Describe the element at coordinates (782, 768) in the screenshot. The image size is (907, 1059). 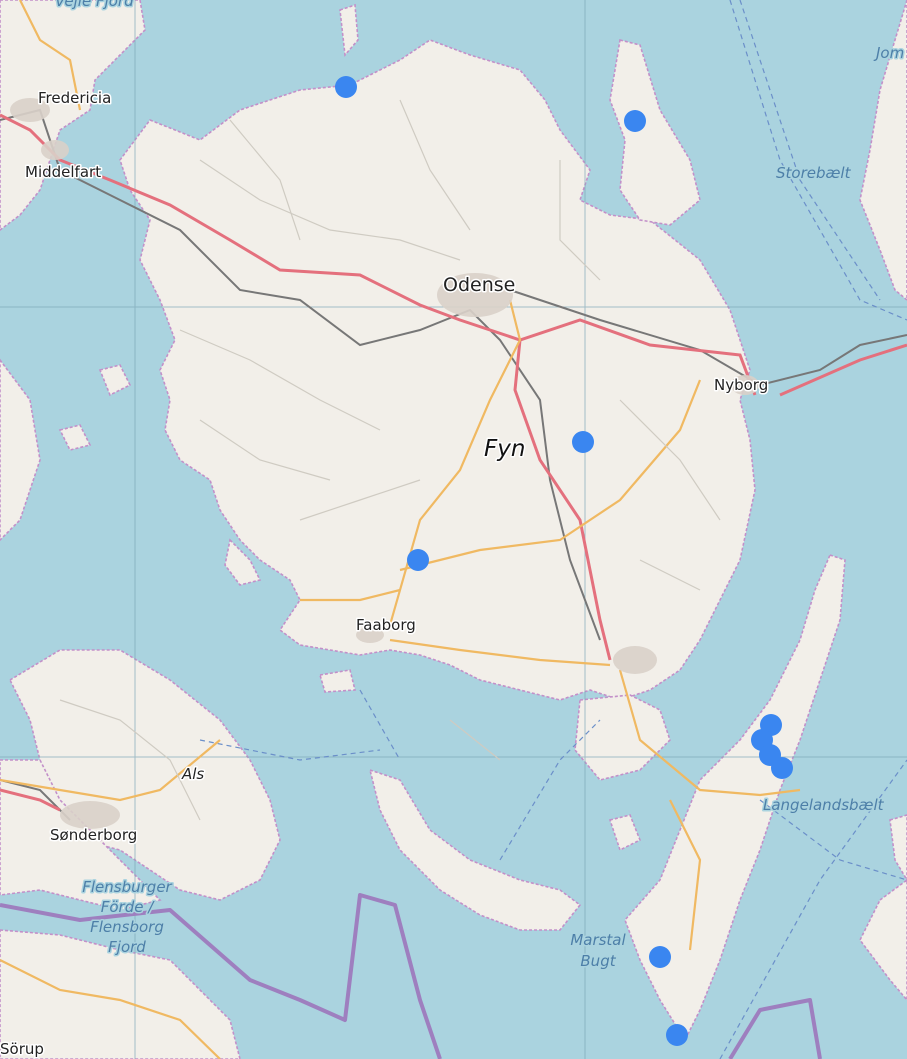
I see `marker-m8` at that location.